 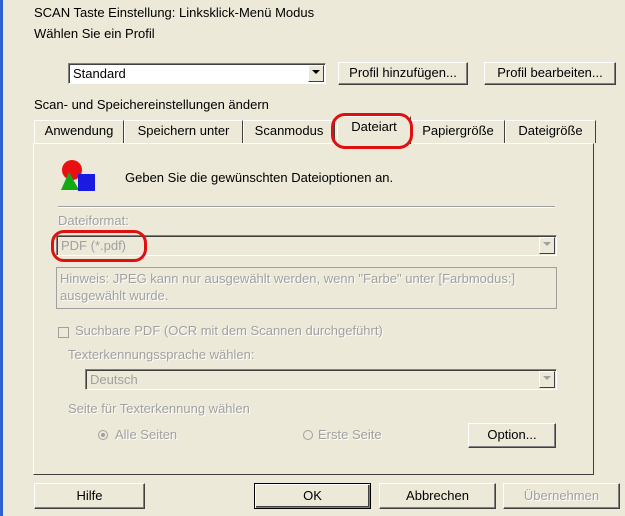 I want to click on file-options-icon, so click(x=78, y=175).